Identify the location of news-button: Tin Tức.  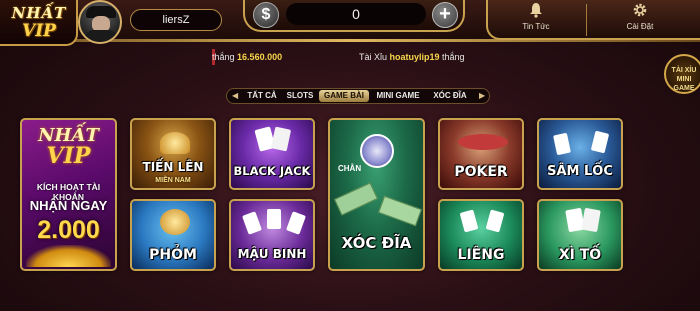
(536, 20).